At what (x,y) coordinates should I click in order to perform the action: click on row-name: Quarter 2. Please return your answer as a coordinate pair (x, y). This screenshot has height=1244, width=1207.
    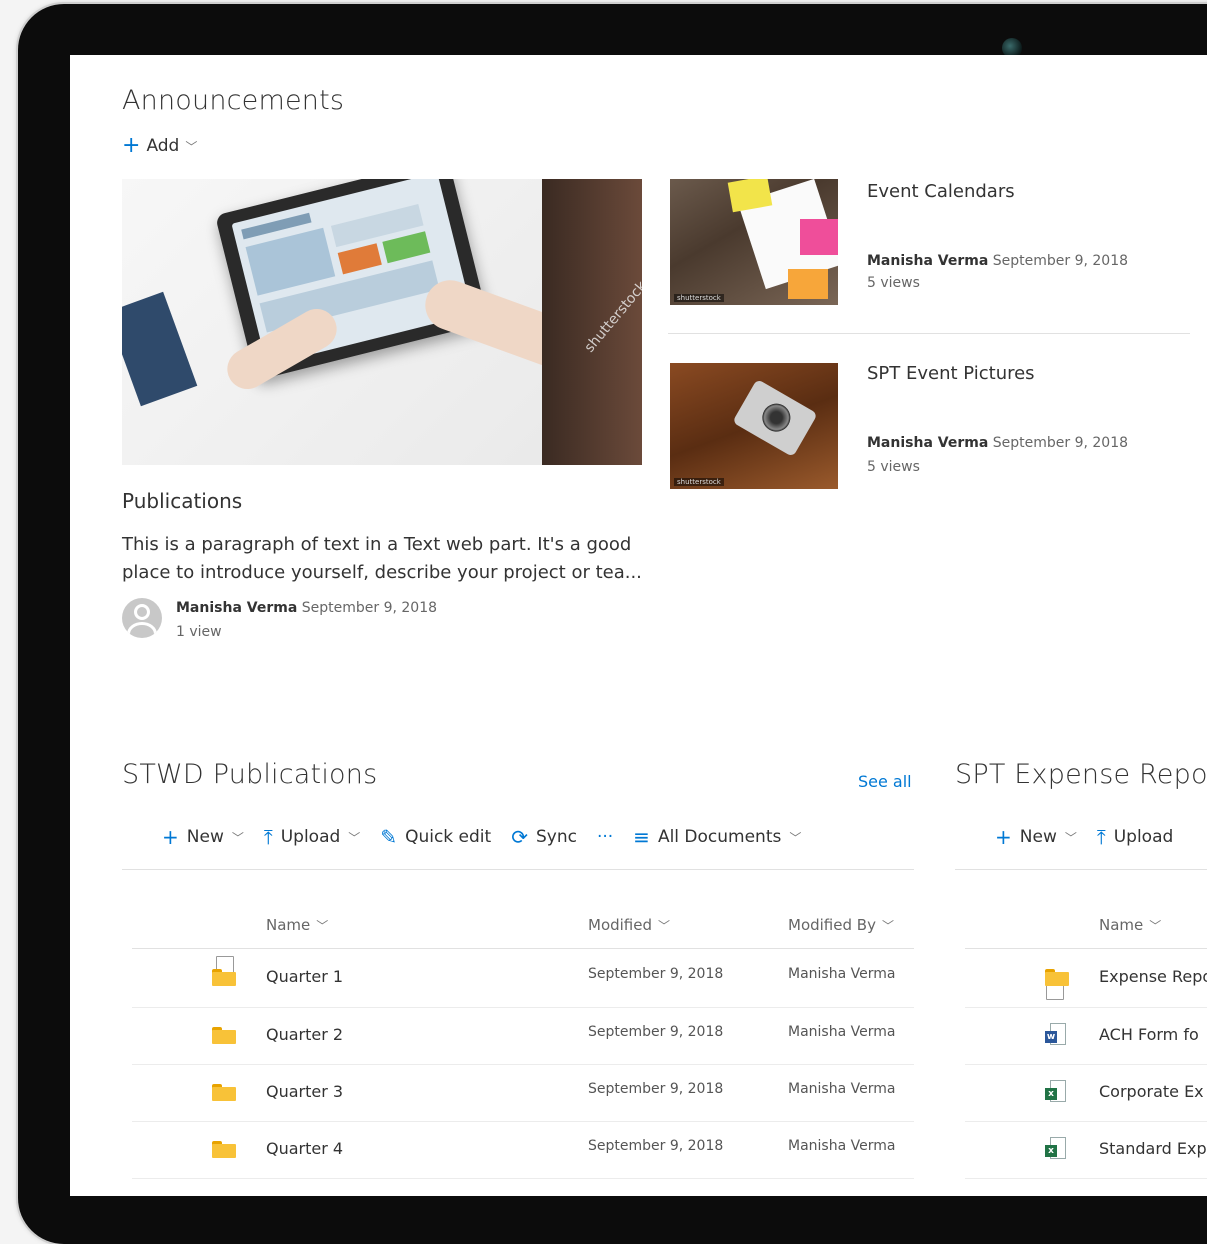
    Looking at the image, I should click on (304, 1034).